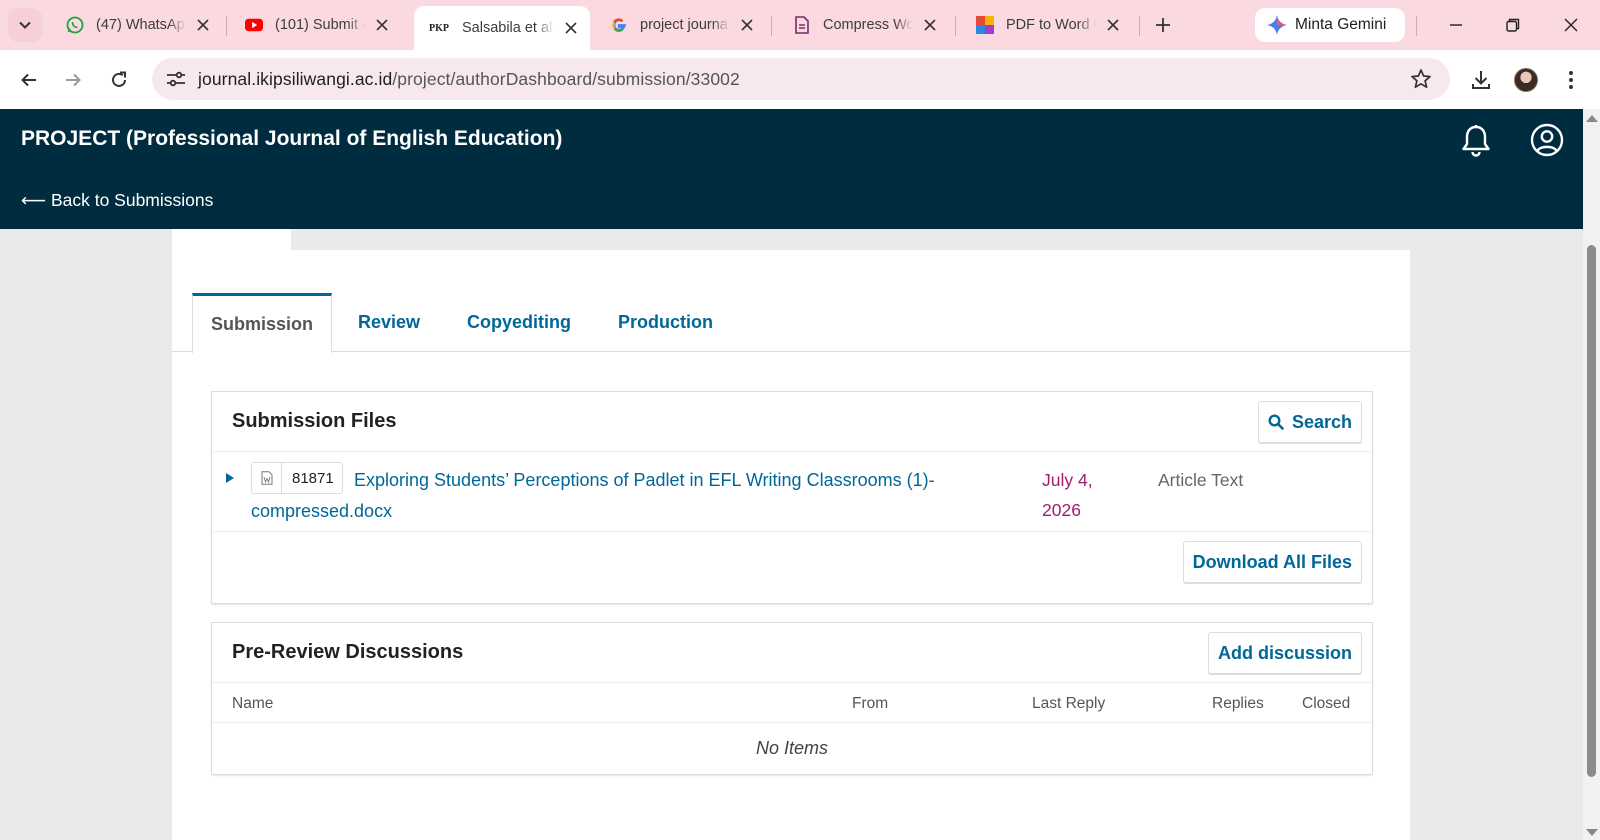 This screenshot has height=840, width=1600. Describe the element at coordinates (177, 79) in the screenshot. I see `site-settings-icon` at that location.